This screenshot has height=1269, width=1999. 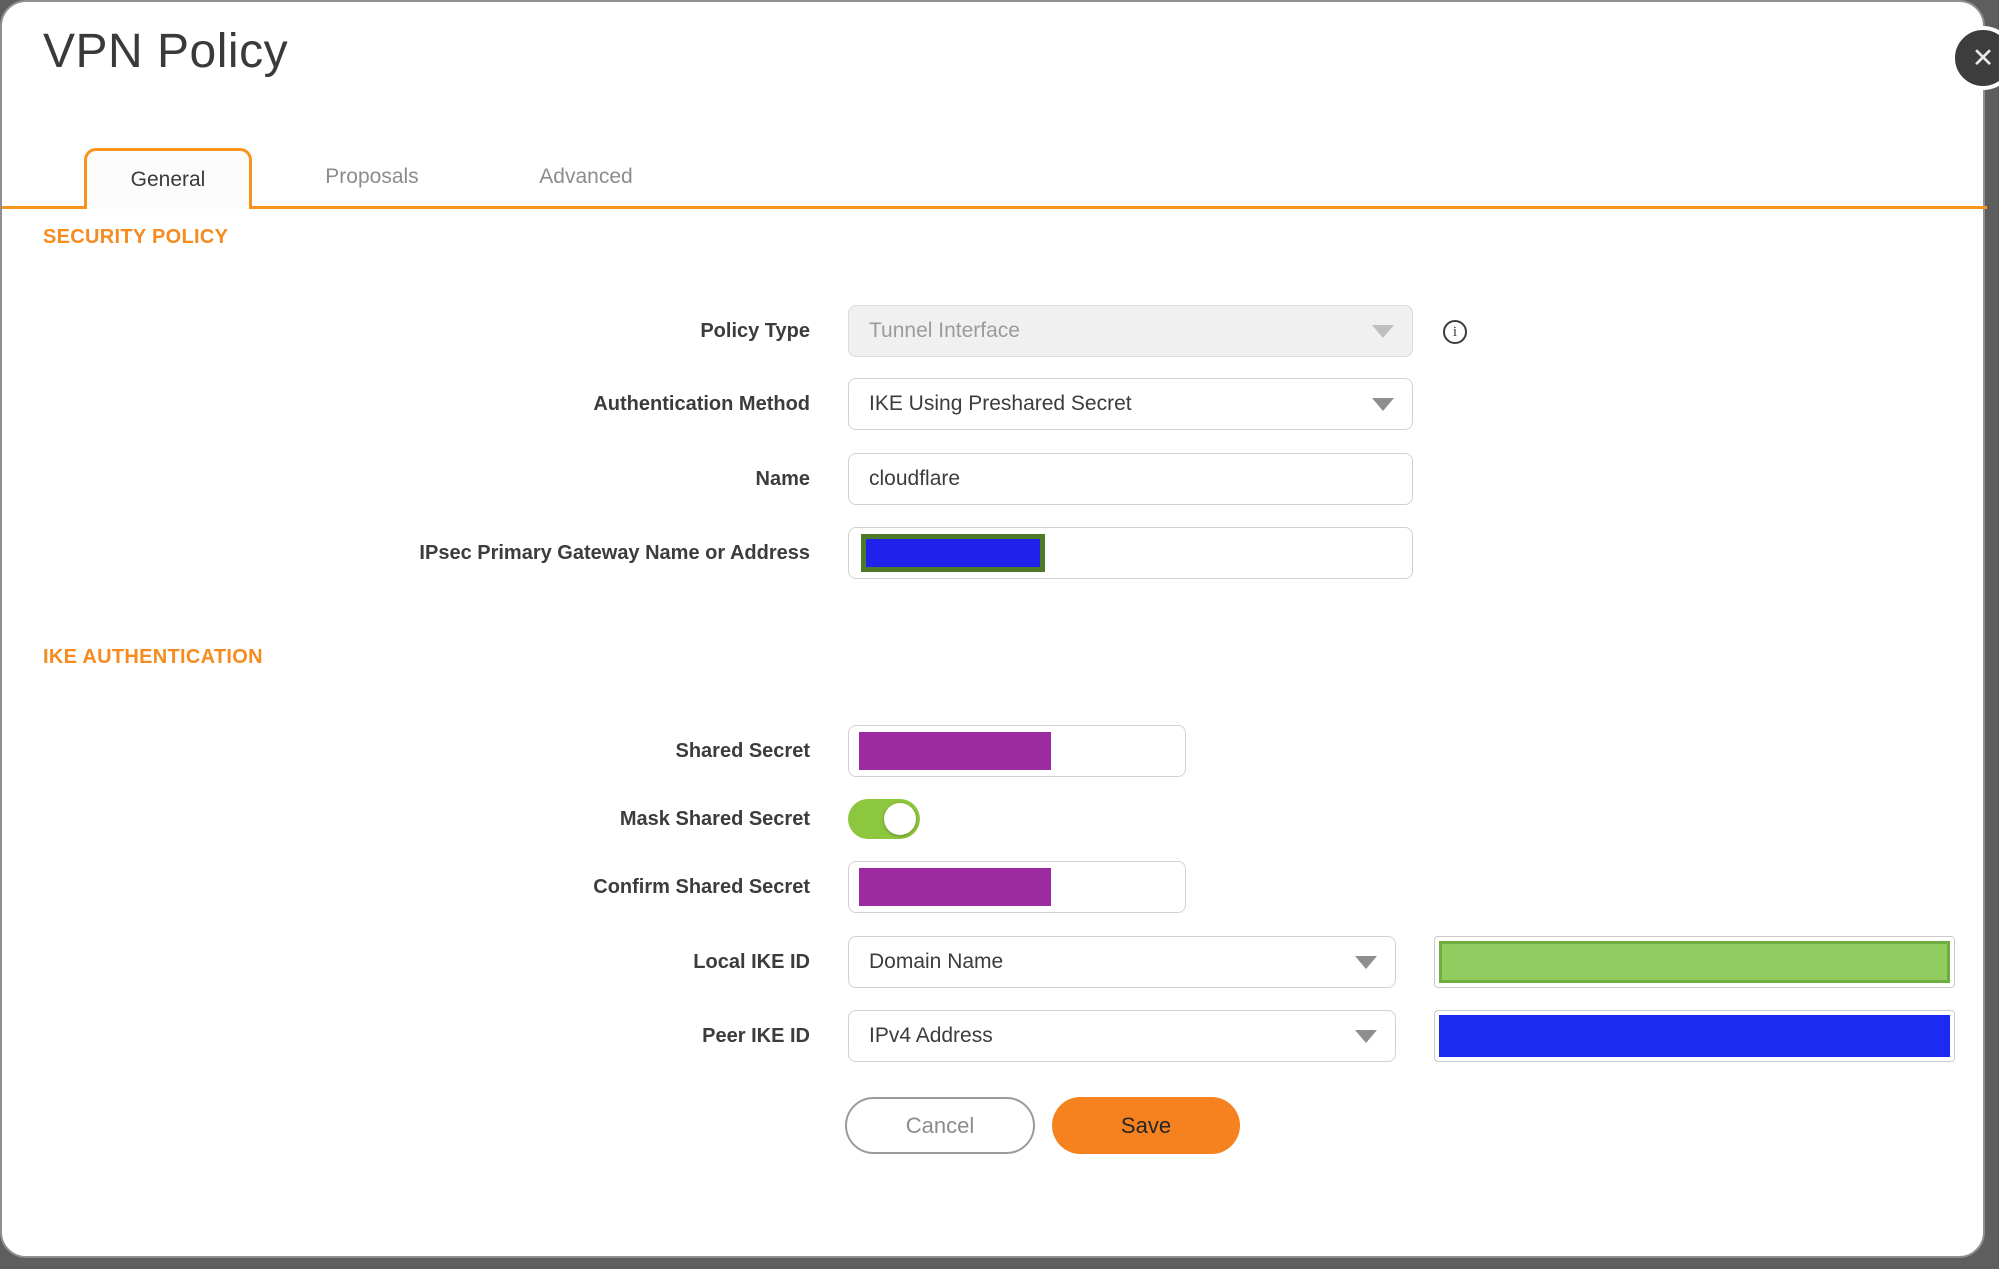 I want to click on redacted-peer-ike-id-value, so click(x=1694, y=1036).